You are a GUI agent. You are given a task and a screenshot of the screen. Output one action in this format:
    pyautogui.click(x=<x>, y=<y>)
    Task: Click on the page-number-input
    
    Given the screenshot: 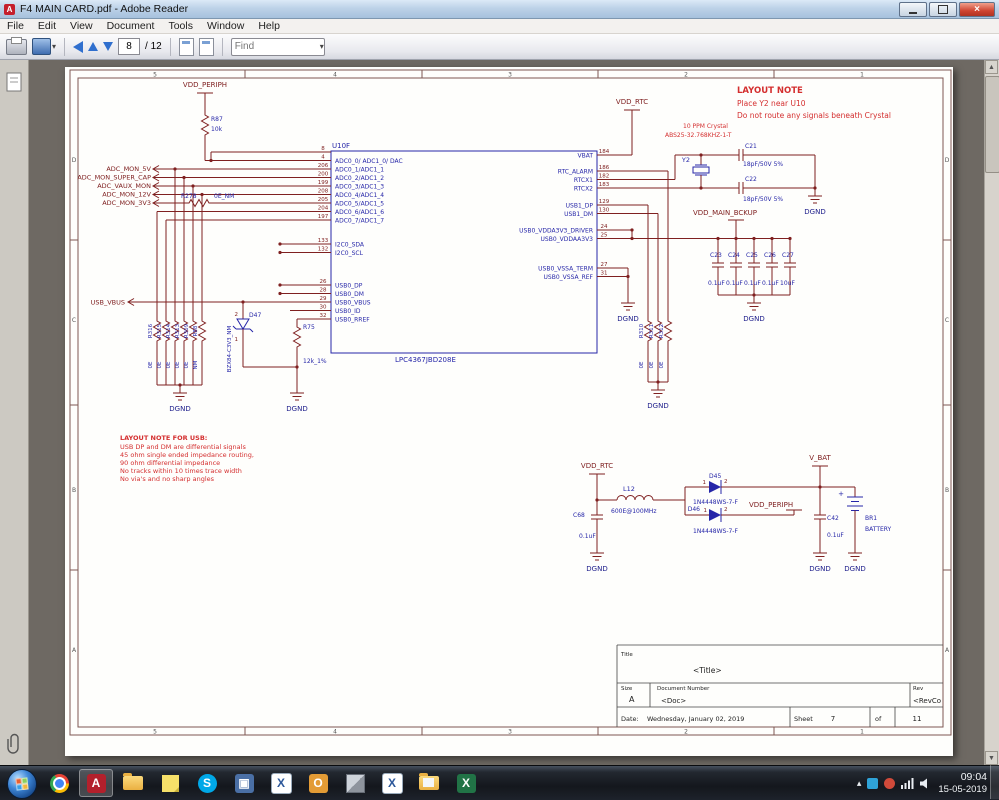 What is the action you would take?
    pyautogui.click(x=129, y=46)
    